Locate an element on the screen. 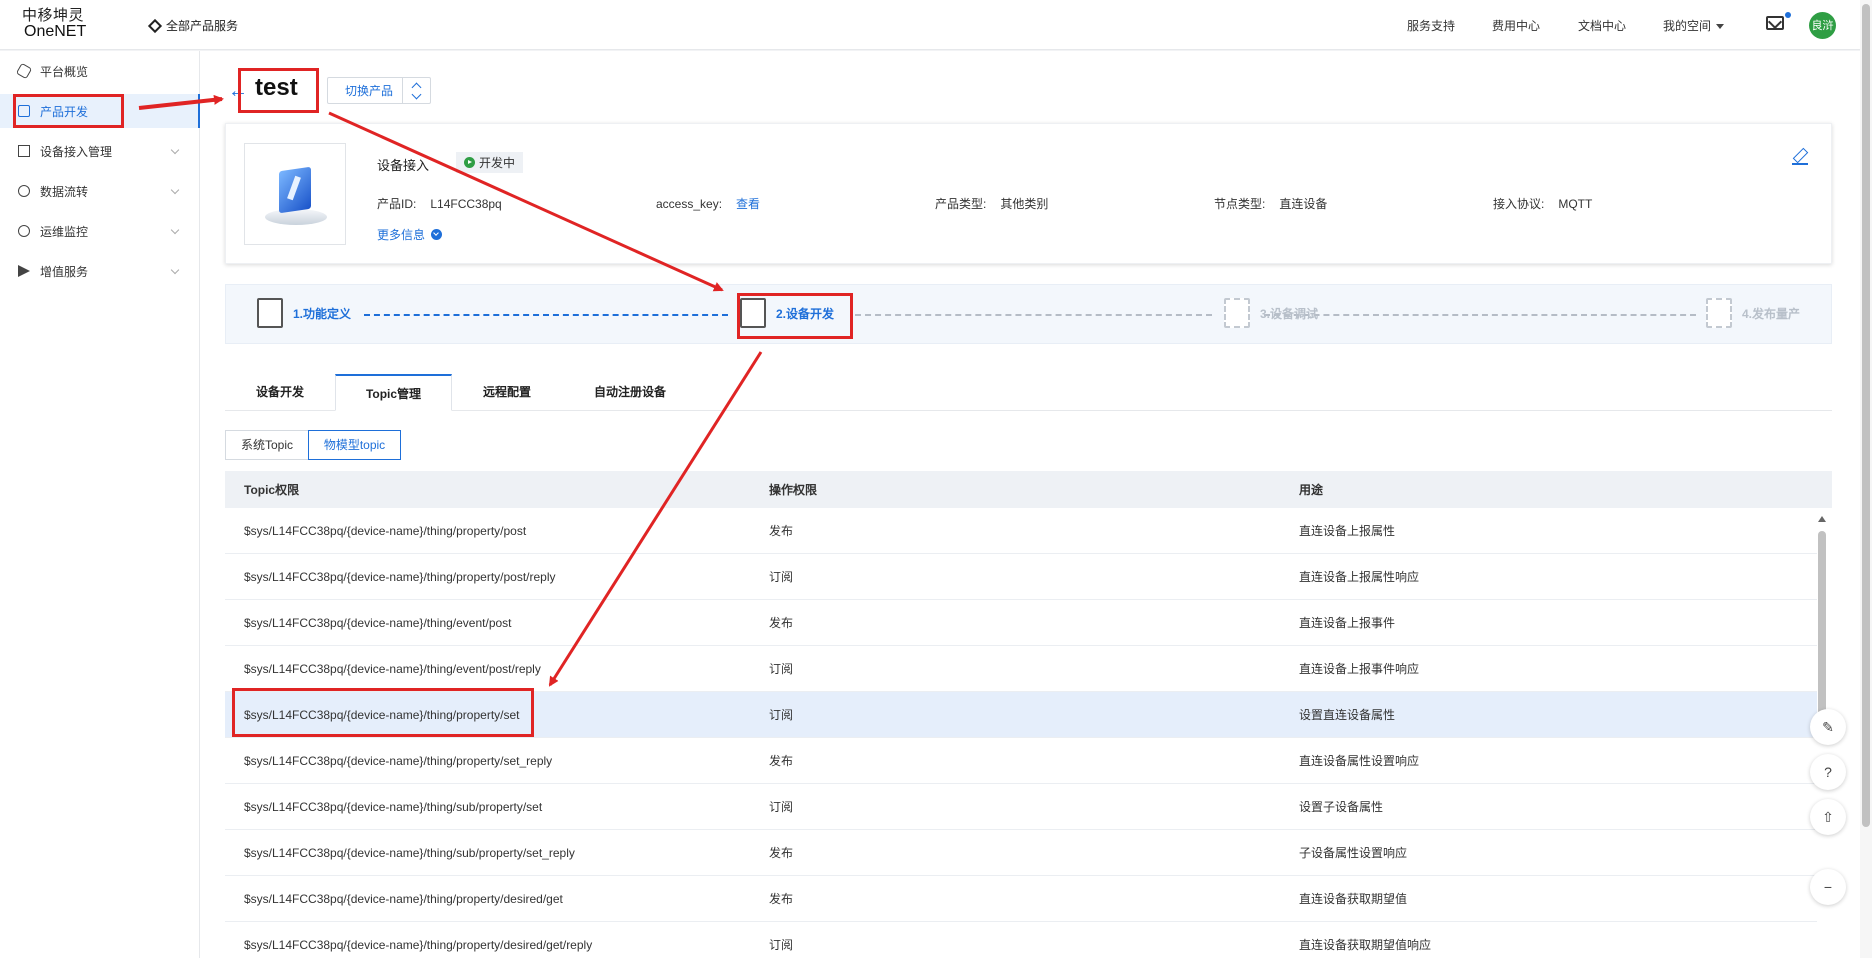 The width and height of the screenshot is (1872, 958). step-label: 4.发布量产 is located at coordinates (1771, 313).